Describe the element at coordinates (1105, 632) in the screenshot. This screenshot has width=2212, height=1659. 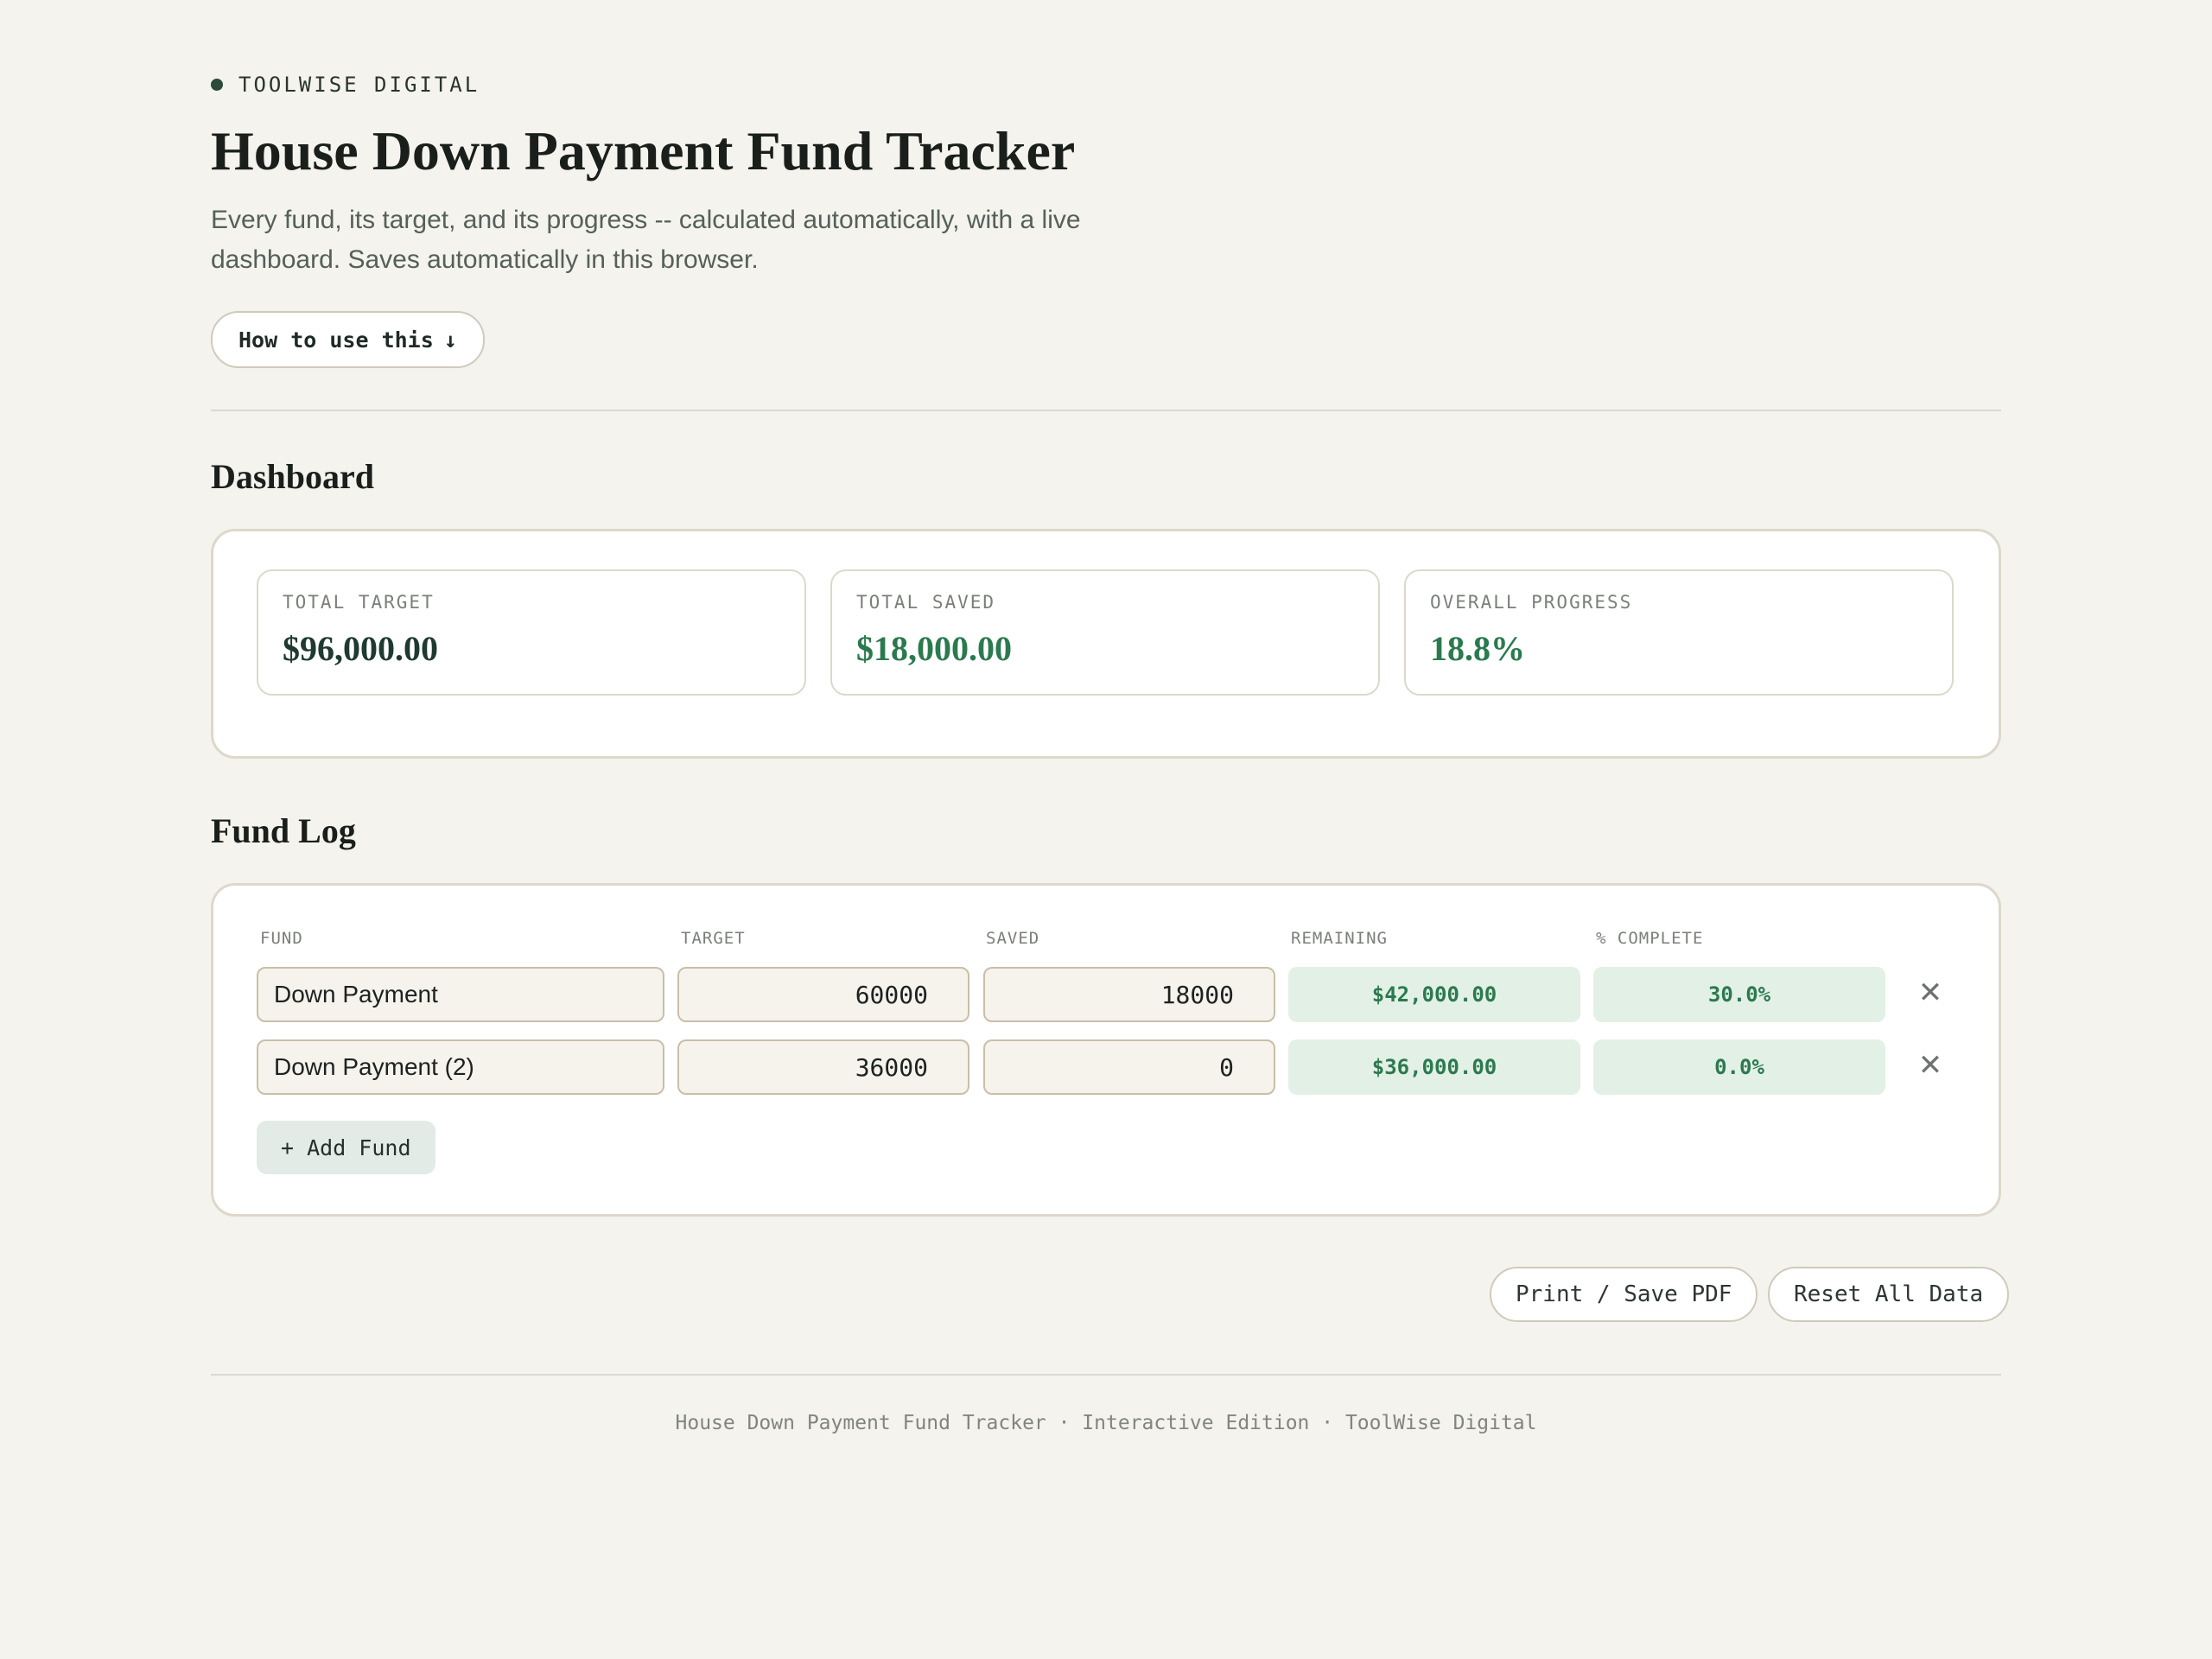
I see `stat-total-saved: TOTAL SAVED $18,000.00` at that location.